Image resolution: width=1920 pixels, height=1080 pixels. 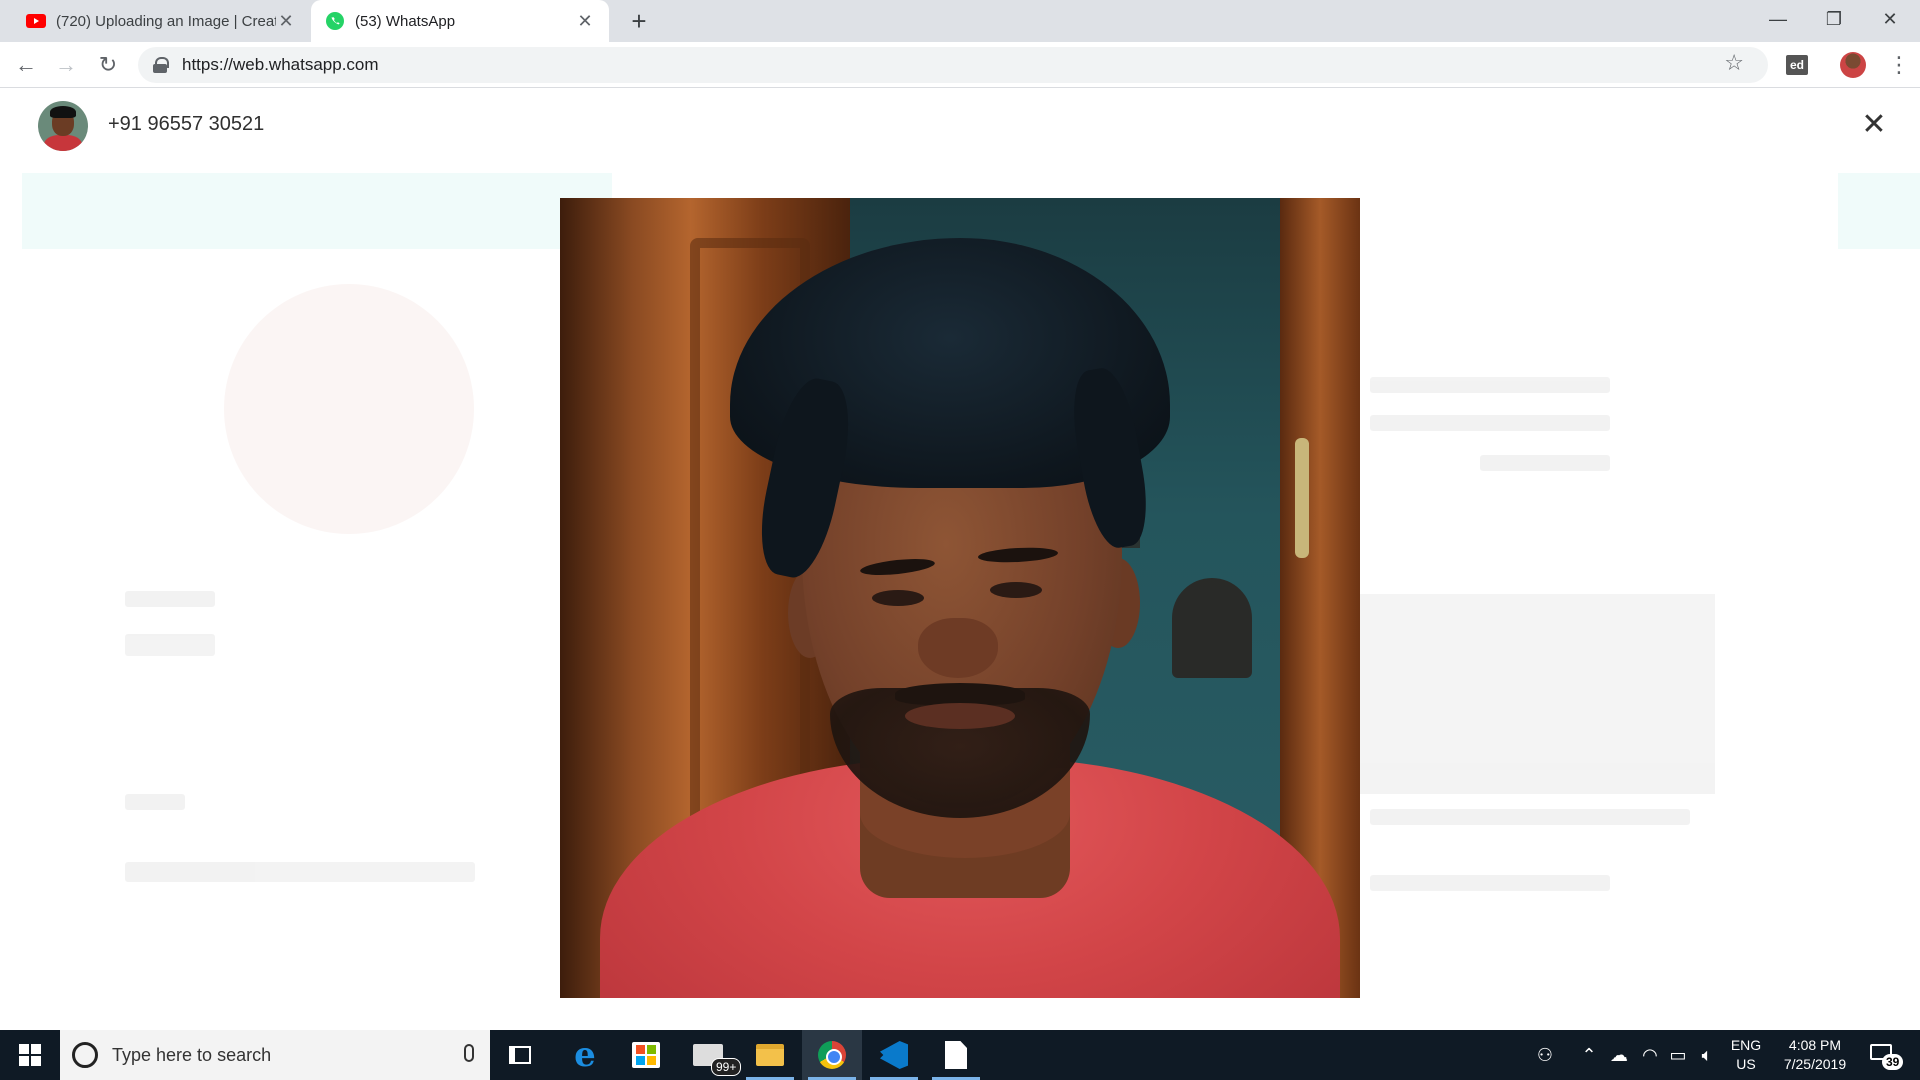 I want to click on mail-icon: 99+, so click(x=717, y=1060).